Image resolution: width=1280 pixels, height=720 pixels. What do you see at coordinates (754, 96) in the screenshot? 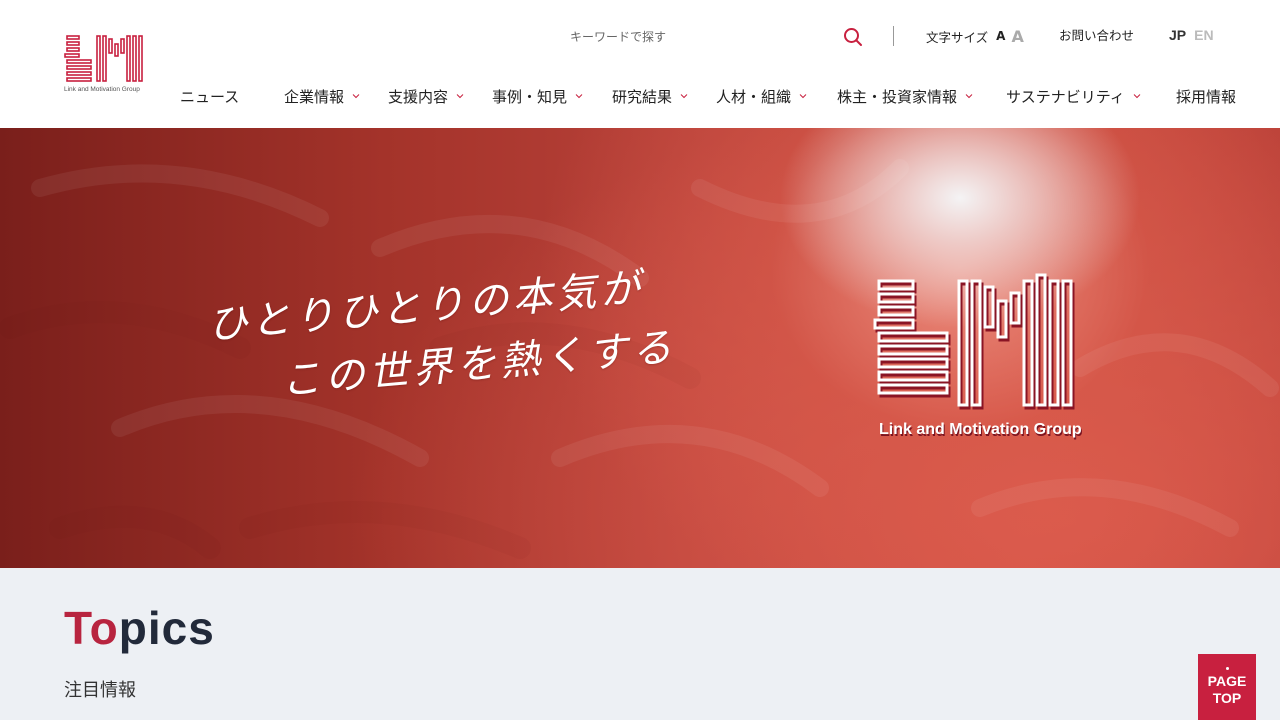
I see `nav-item-label: 人材・組織` at bounding box center [754, 96].